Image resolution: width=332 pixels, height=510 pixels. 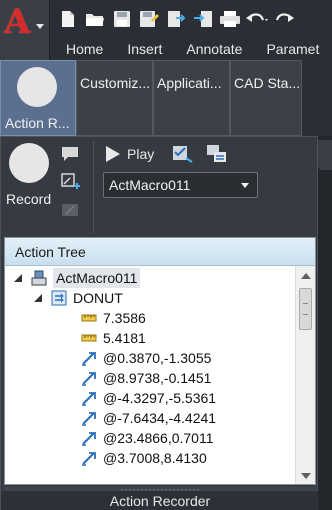 What do you see at coordinates (155, 458) in the screenshot?
I see `tree-value-label: @3.7008,8.4130` at bounding box center [155, 458].